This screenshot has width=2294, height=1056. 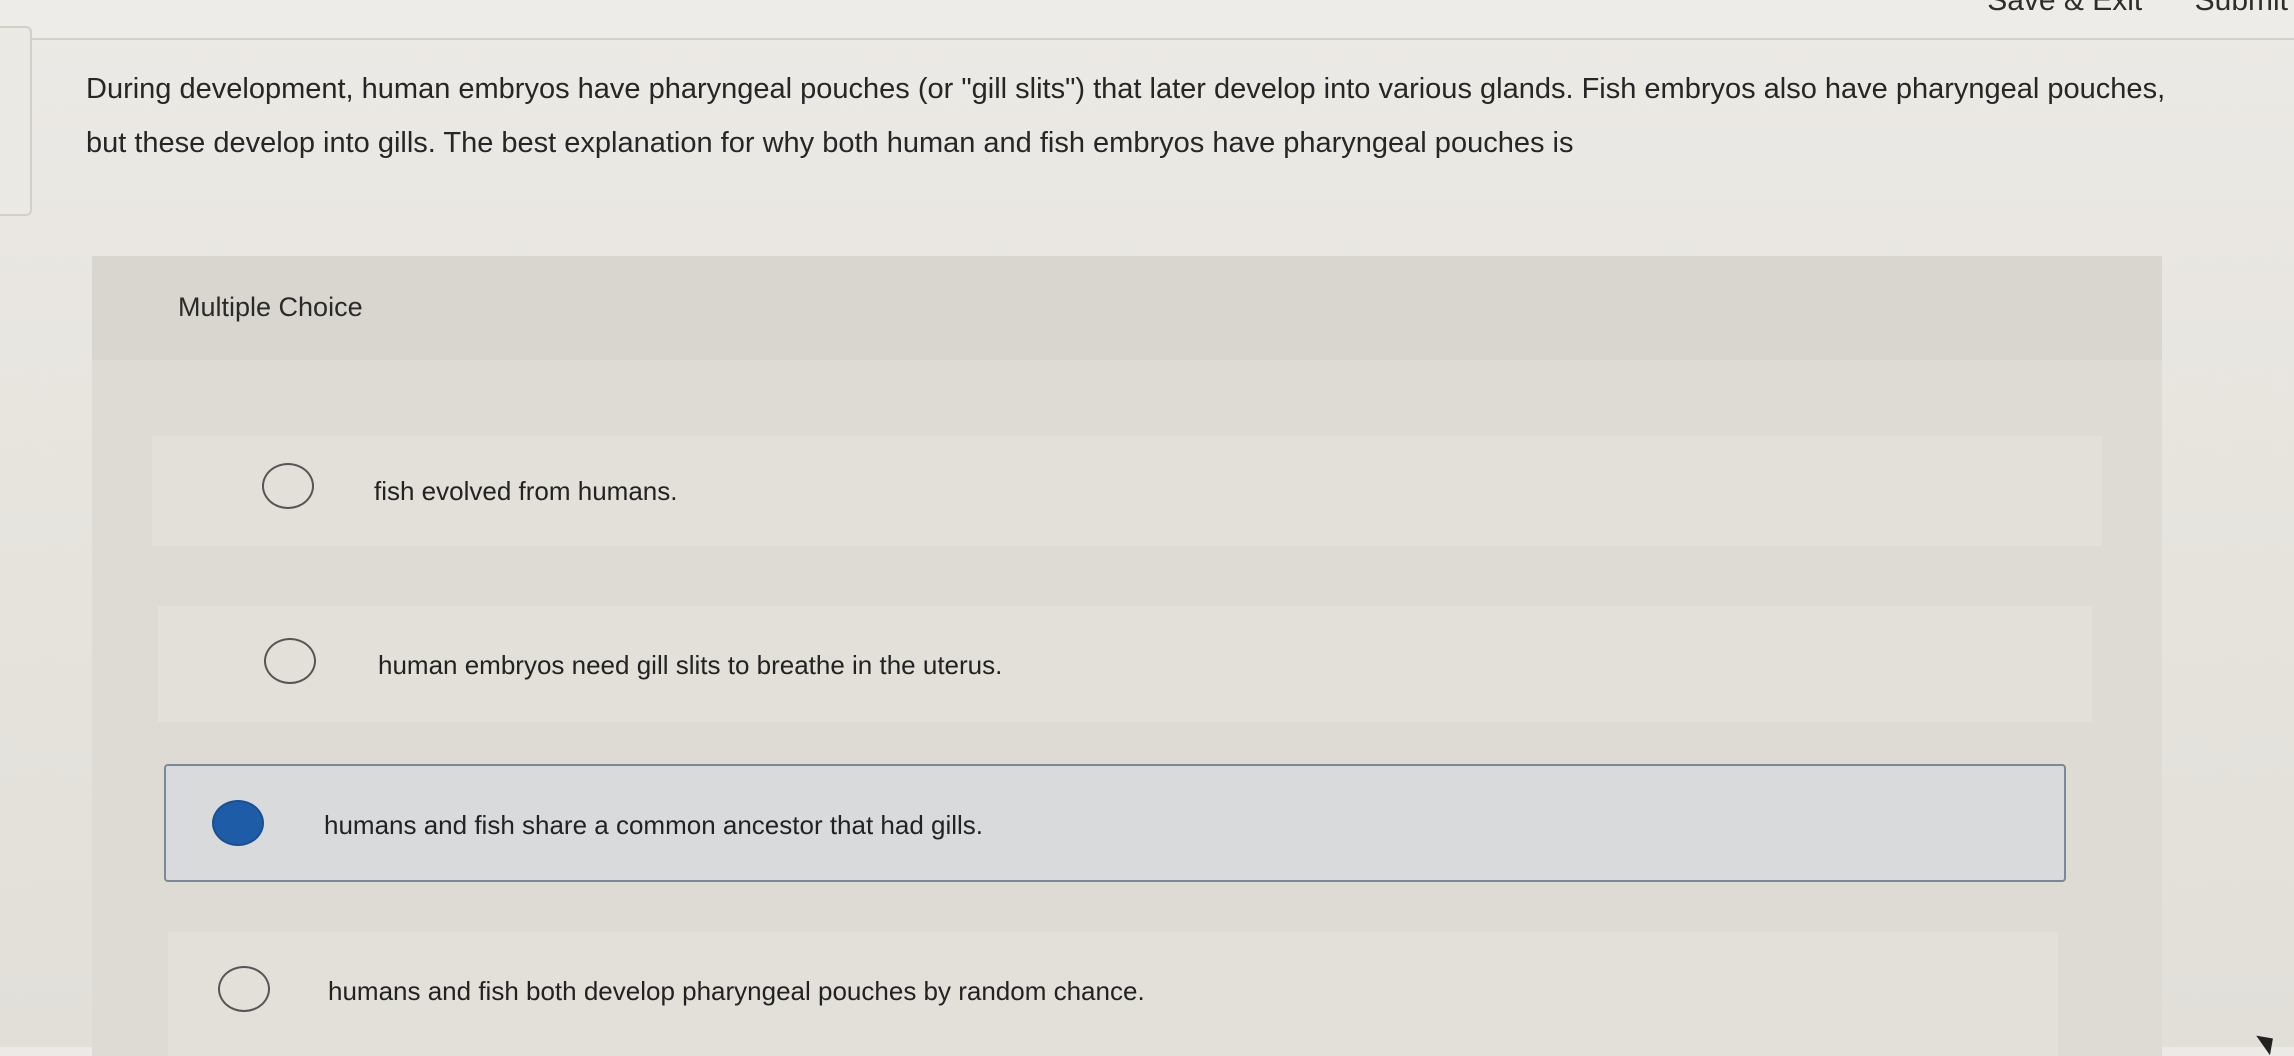 What do you see at coordinates (238, 823) in the screenshot?
I see `radio-button-3-selected` at bounding box center [238, 823].